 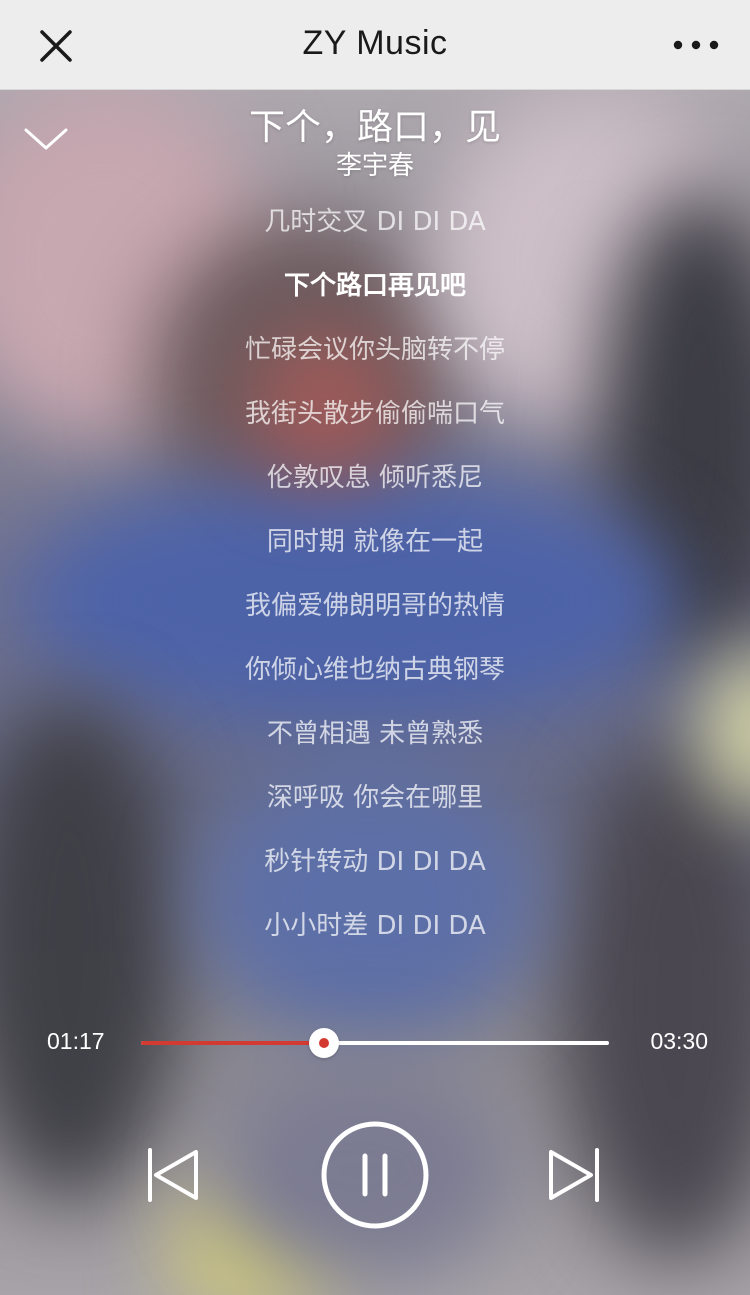 What do you see at coordinates (374, 166) in the screenshot?
I see `song-artist: 李宇春` at bounding box center [374, 166].